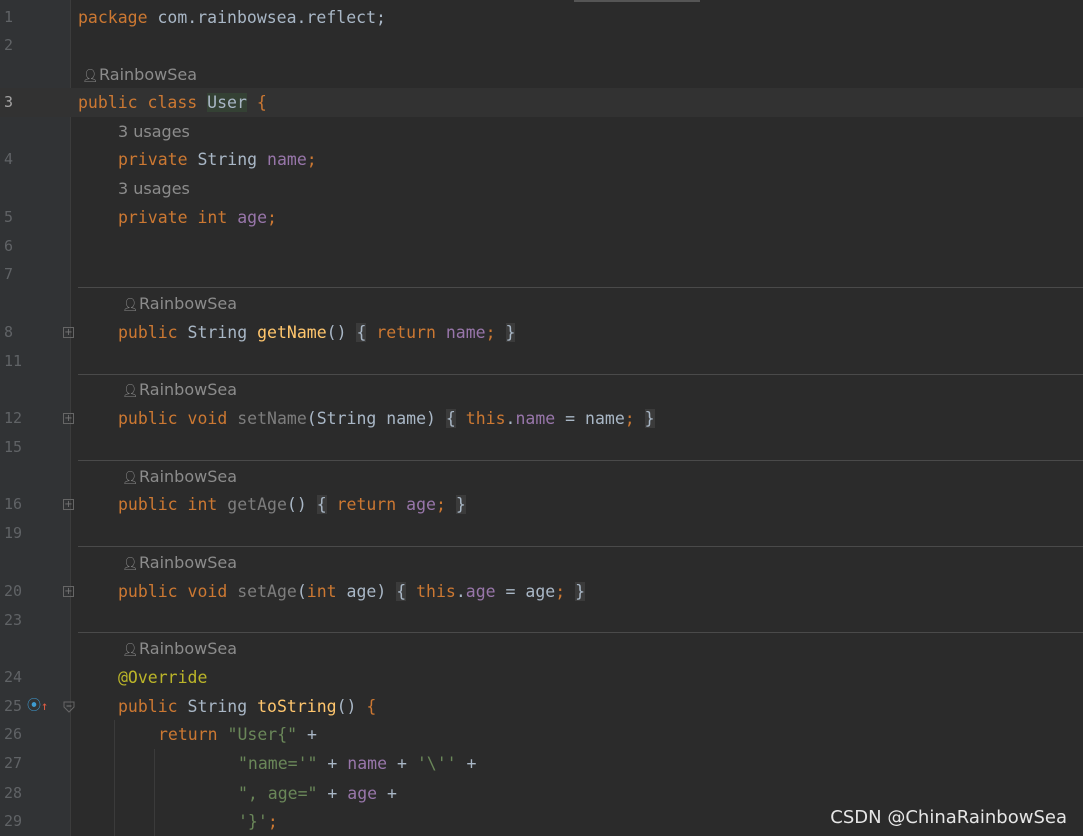  Describe the element at coordinates (9, 17) in the screenshot. I see `line-number: 1` at that location.